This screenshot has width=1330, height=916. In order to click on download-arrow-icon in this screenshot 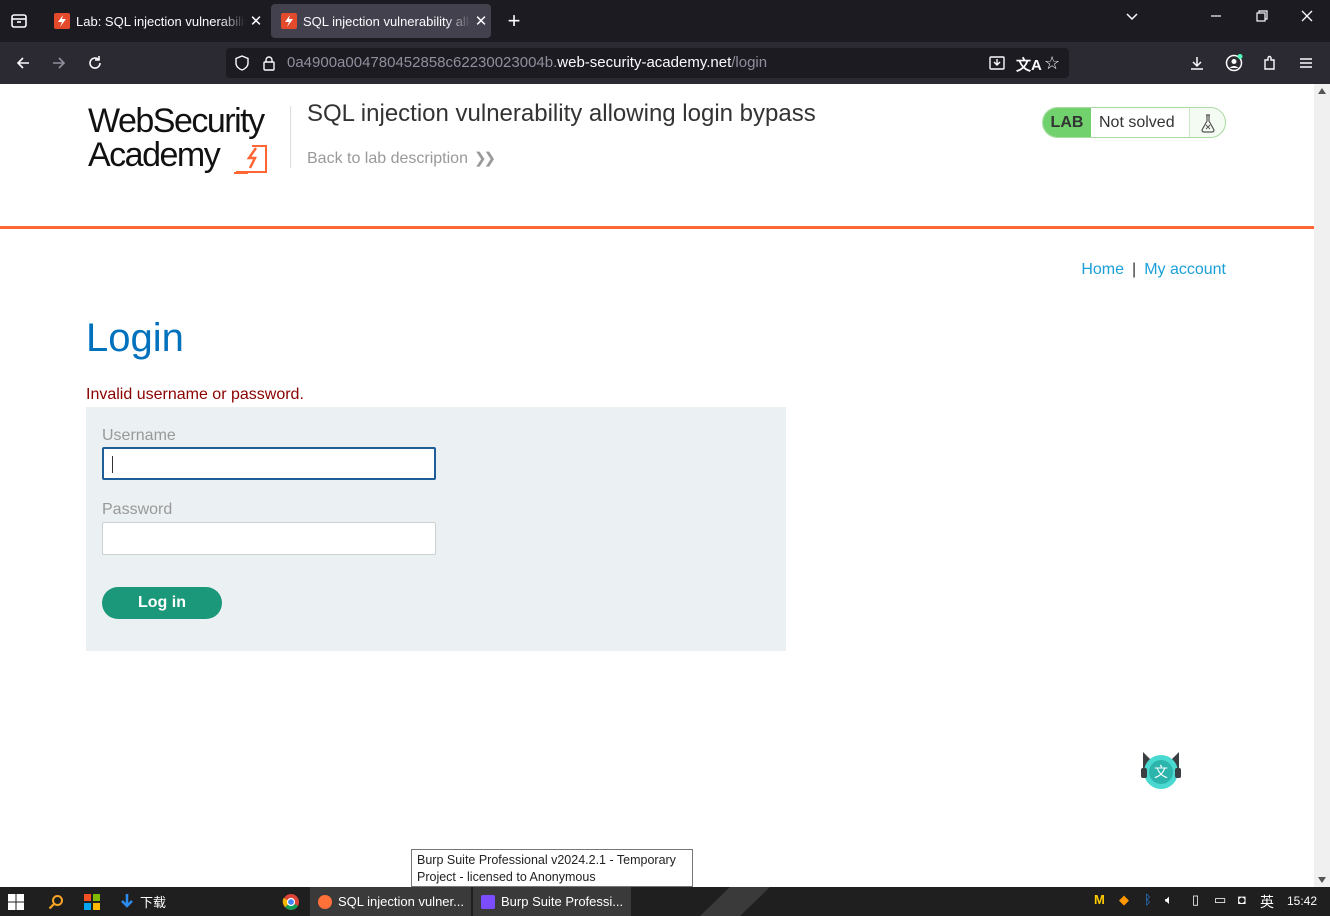, I will do `click(127, 900)`.